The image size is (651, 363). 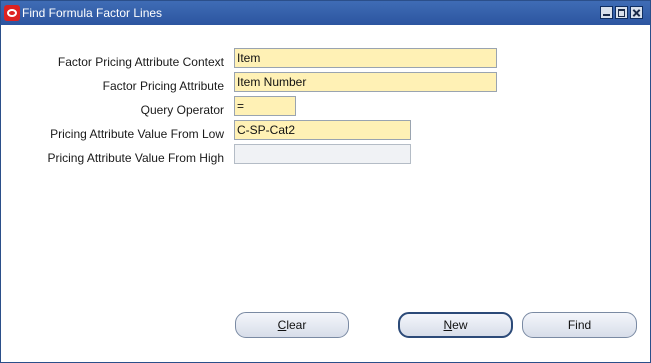 I want to click on value-from-low-field, so click(x=322, y=130).